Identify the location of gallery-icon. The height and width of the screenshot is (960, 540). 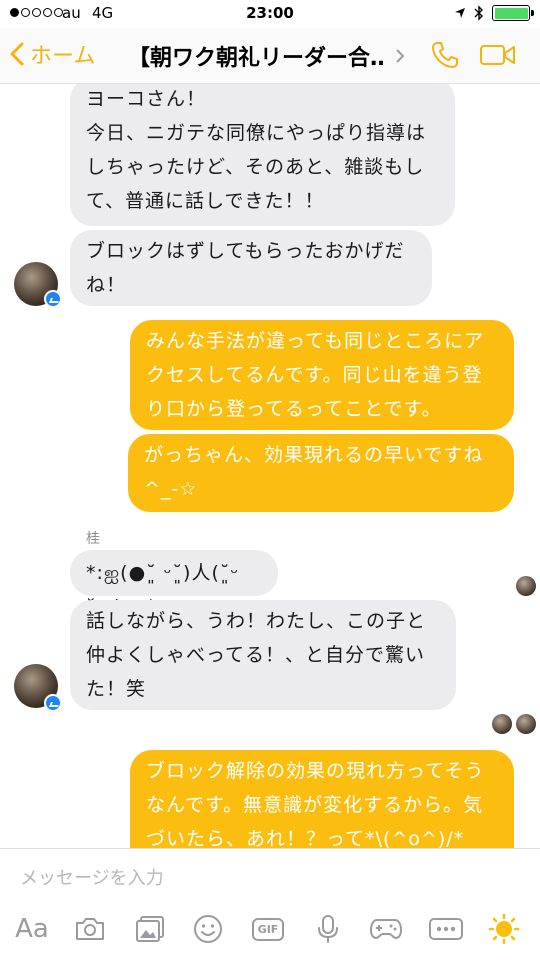
(150, 929).